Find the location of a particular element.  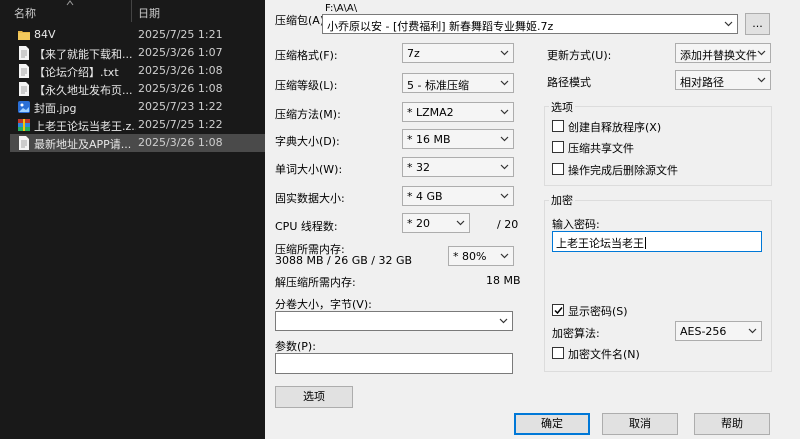

sort-up-icon is located at coordinates (70, 3).